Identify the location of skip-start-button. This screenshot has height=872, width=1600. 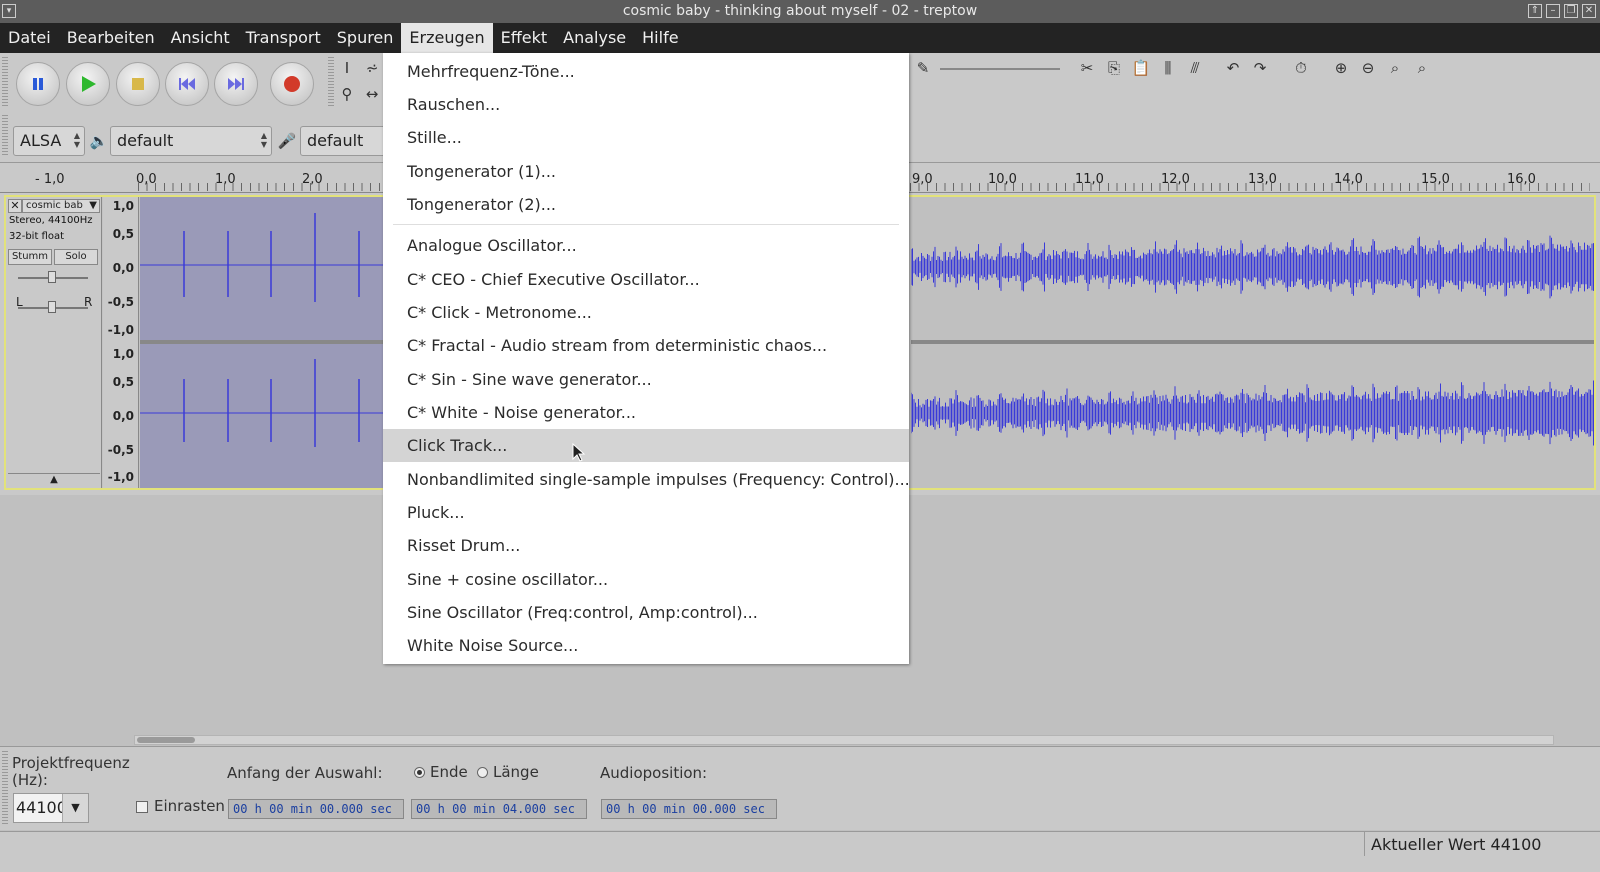
(187, 84).